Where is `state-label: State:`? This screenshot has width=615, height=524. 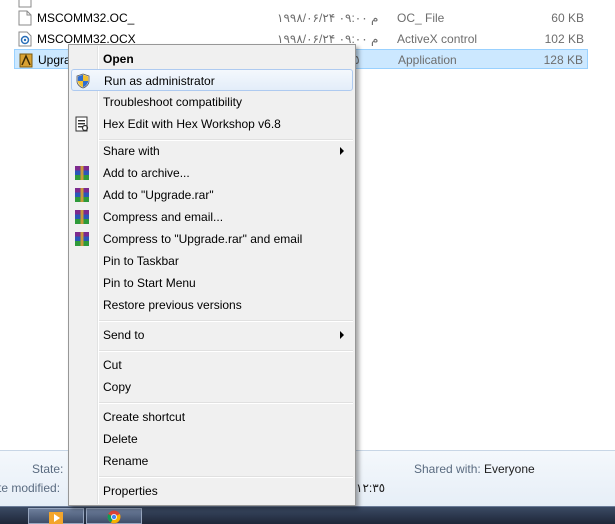 state-label: State: is located at coordinates (48, 469).